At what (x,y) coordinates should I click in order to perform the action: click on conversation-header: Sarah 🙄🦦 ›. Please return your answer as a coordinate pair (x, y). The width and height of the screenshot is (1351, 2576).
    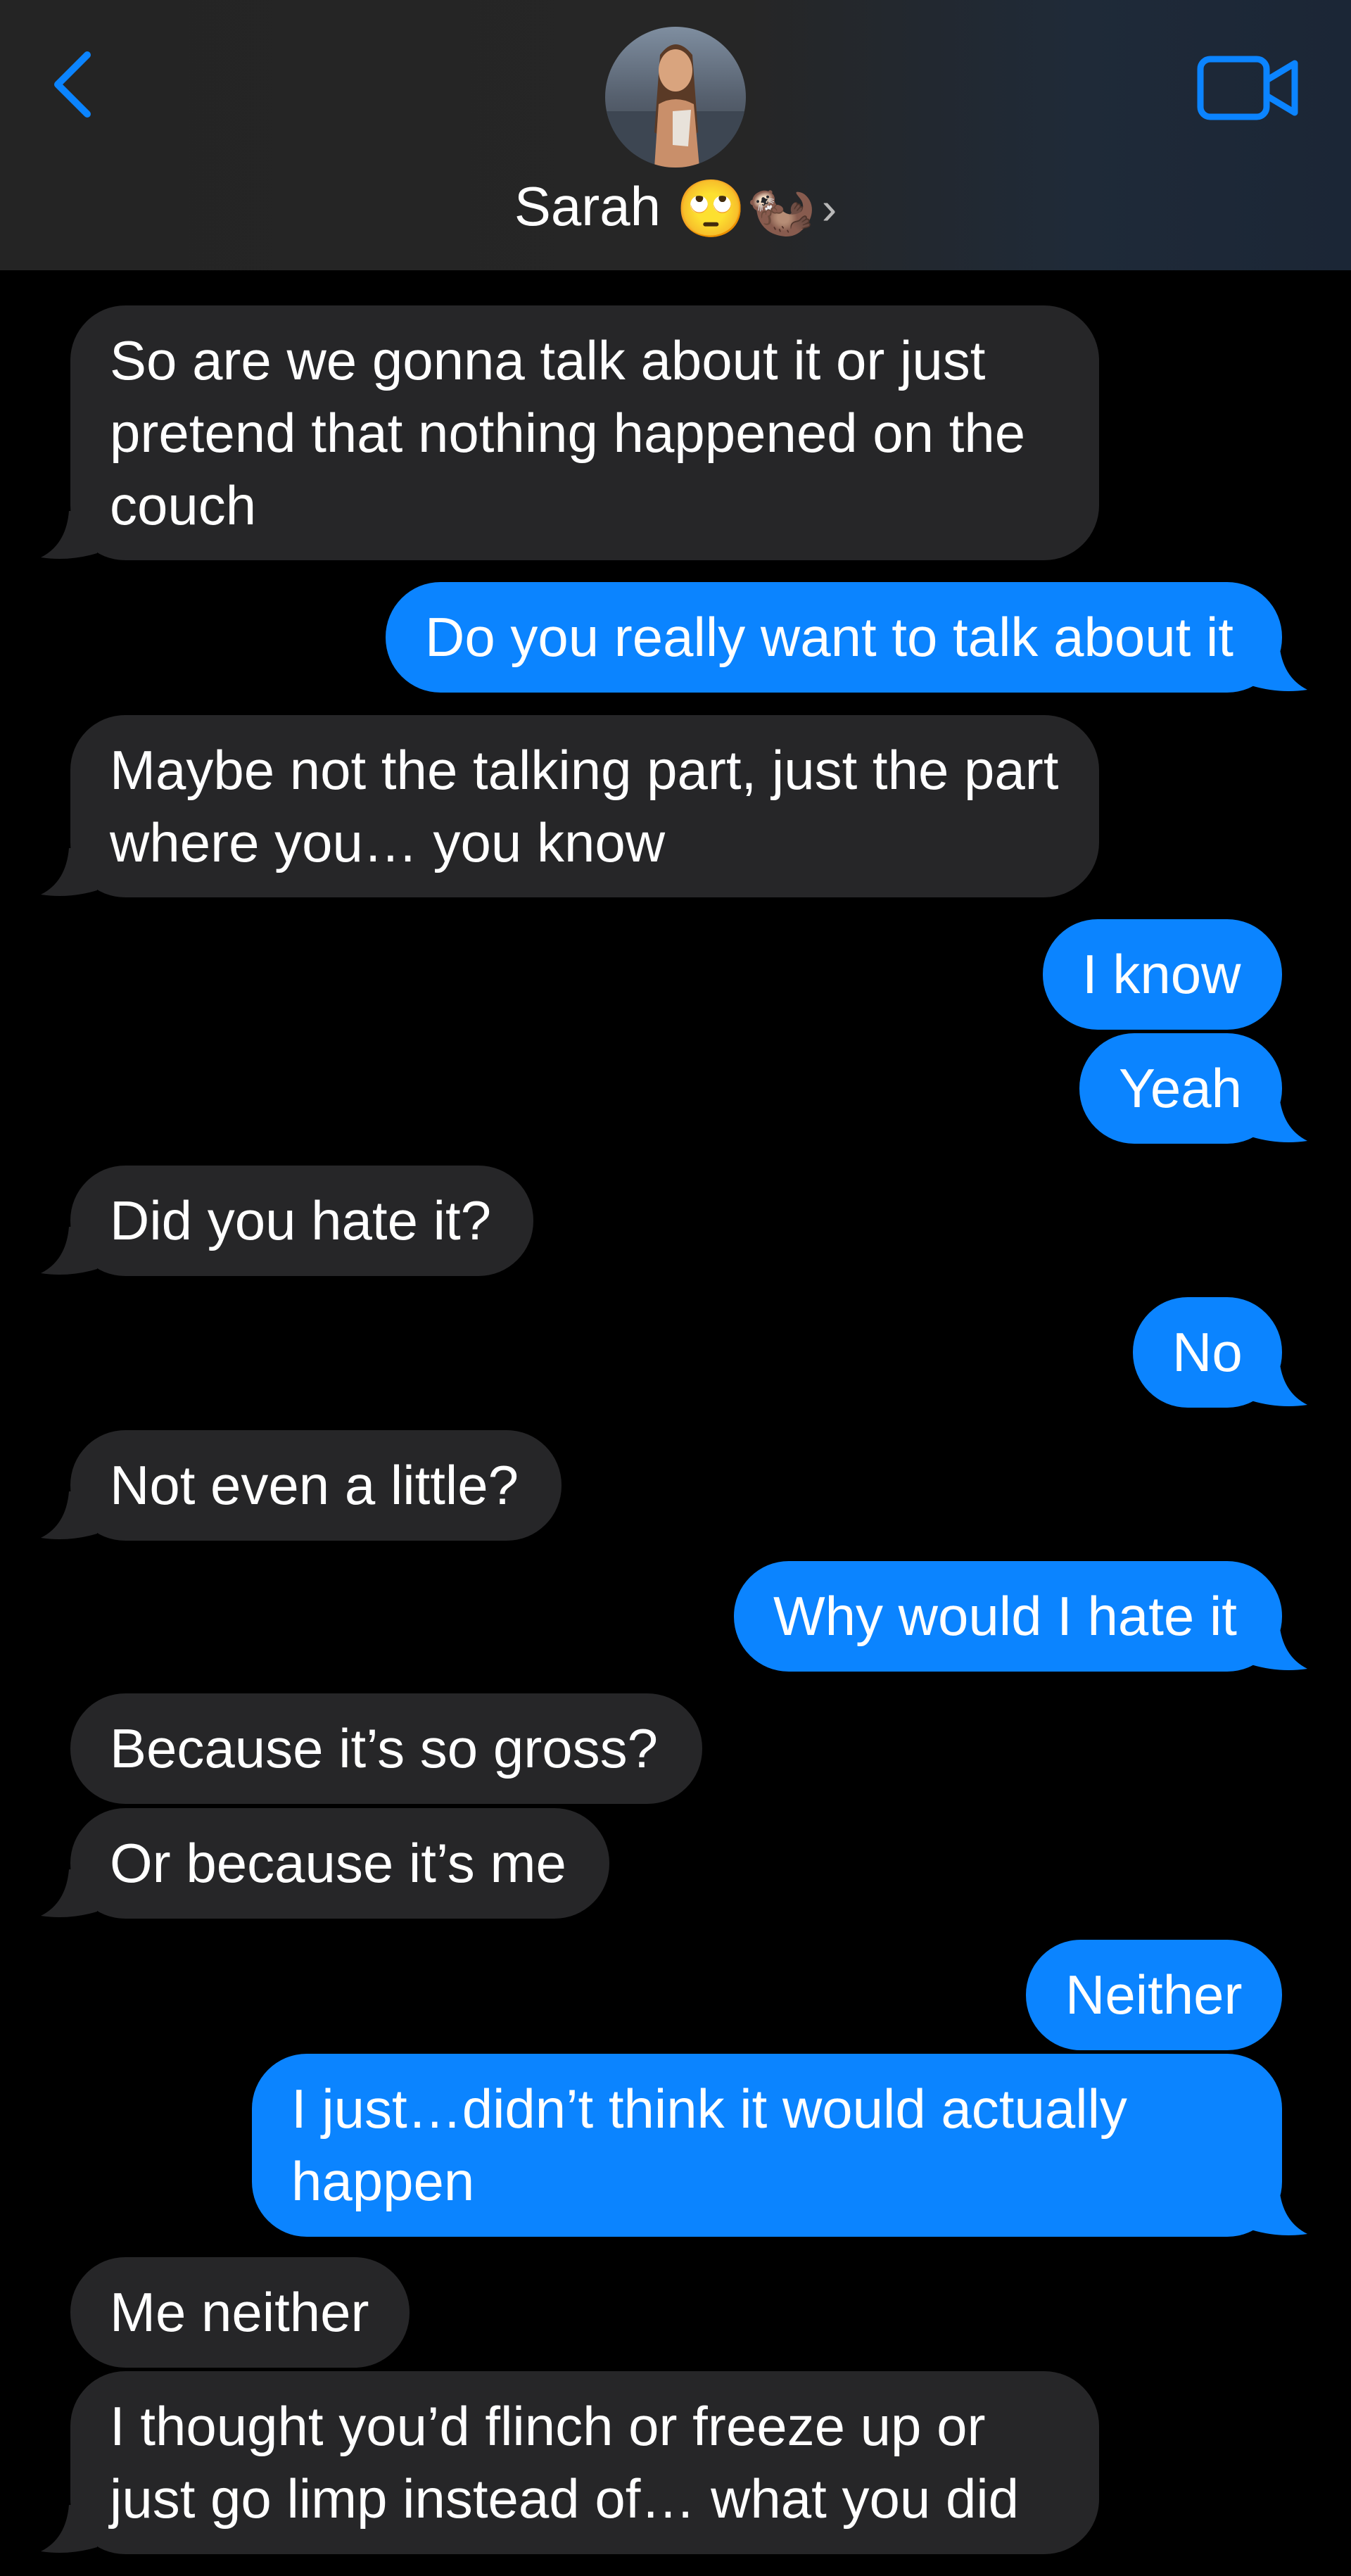
    Looking at the image, I should click on (675, 135).